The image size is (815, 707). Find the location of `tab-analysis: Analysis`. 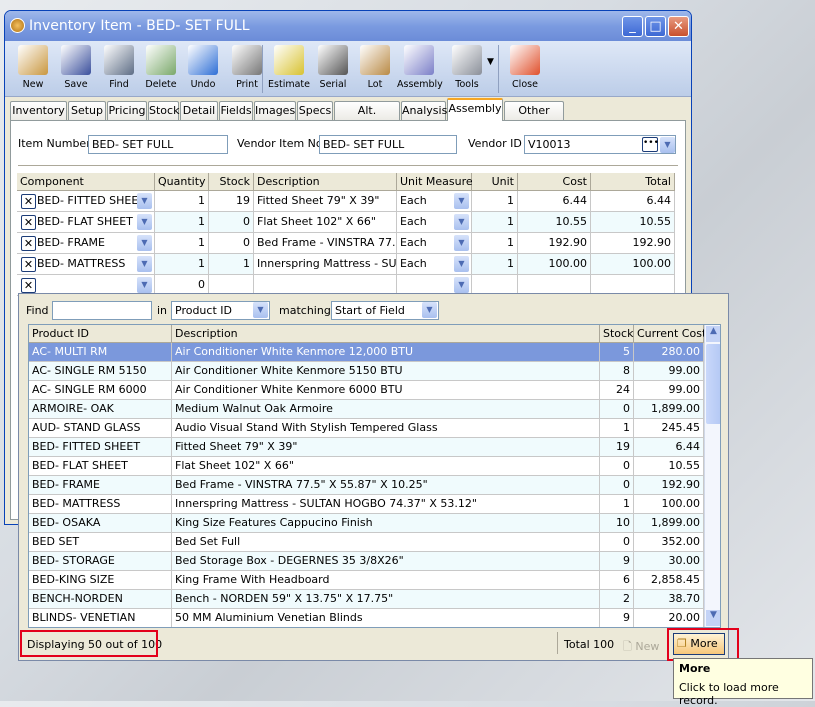

tab-analysis: Analysis is located at coordinates (424, 110).